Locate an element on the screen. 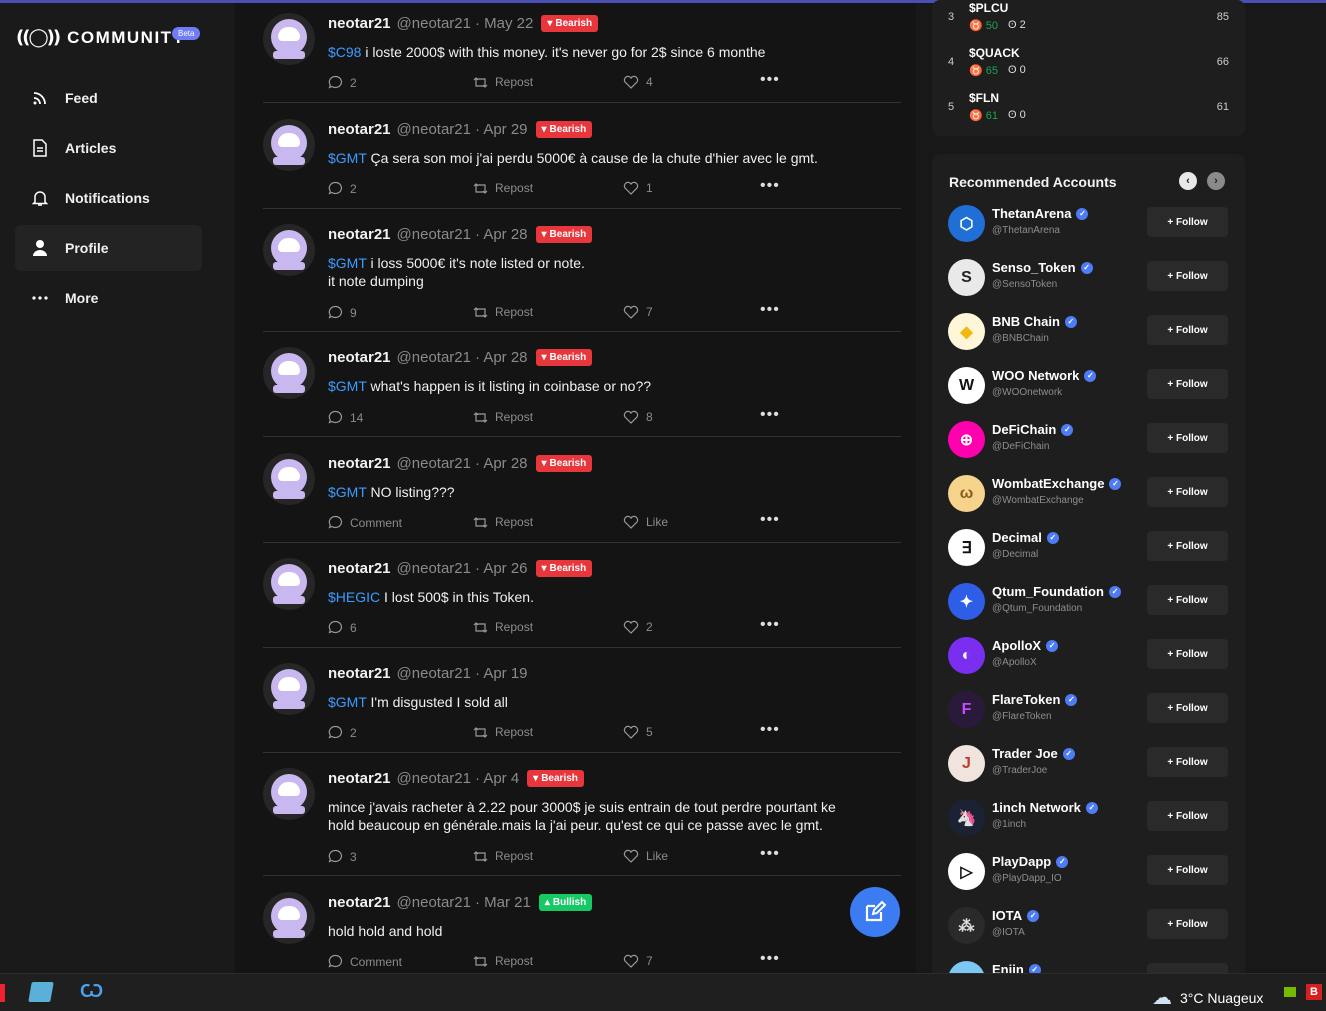 The height and width of the screenshot is (1011, 1326). nvidia-tray-icon is located at coordinates (1290, 992).